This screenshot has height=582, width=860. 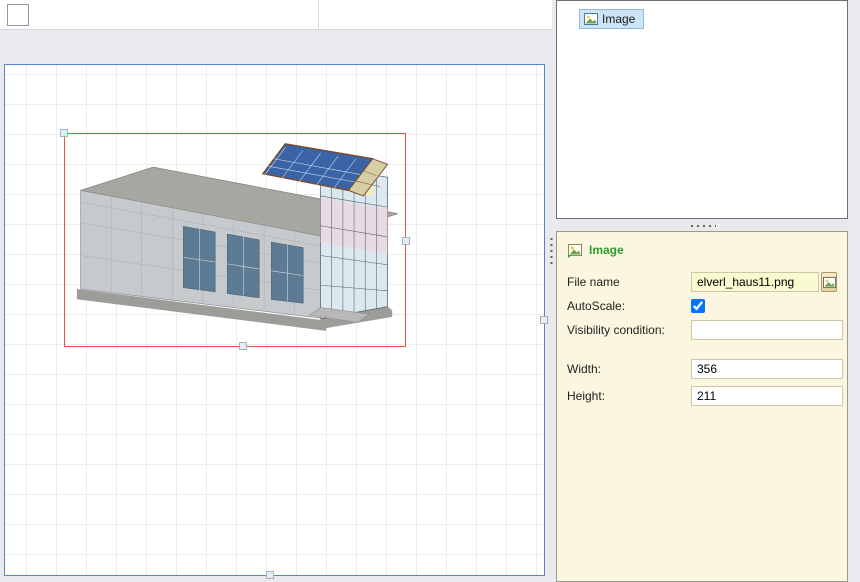 I want to click on panel-splitter-horizontal, so click(x=702, y=225).